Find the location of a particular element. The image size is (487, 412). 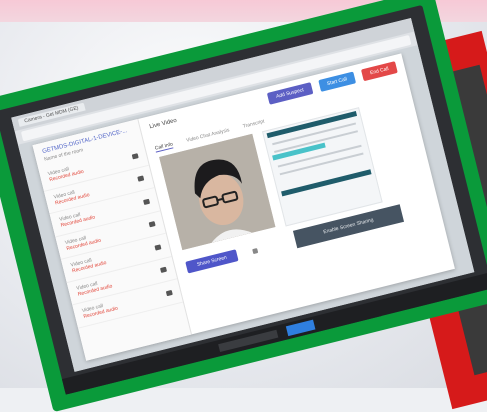

tab-transcript: Transcript is located at coordinates (253, 125).